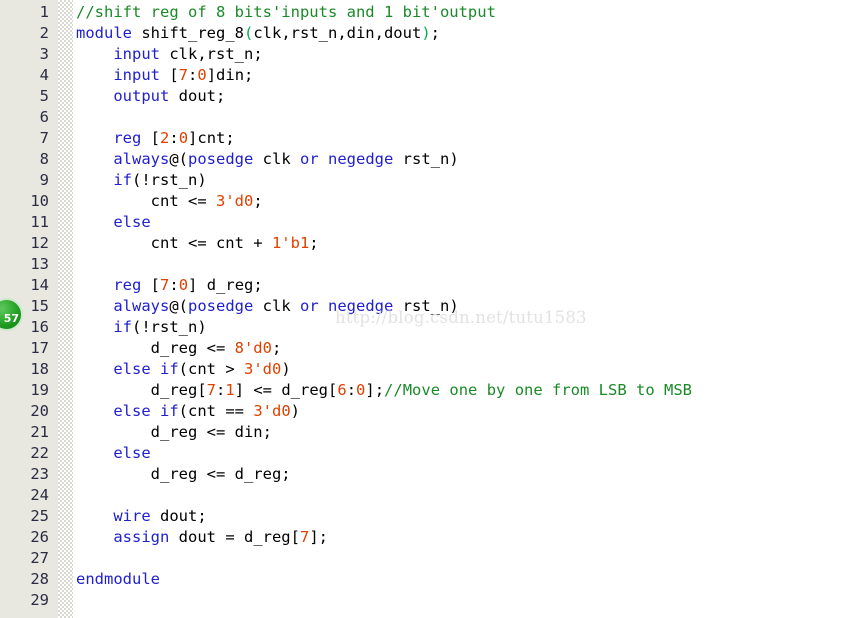 This screenshot has width=852, height=618. Describe the element at coordinates (462, 369) in the screenshot. I see `code-line: else if(cnt > 3'd0)` at that location.